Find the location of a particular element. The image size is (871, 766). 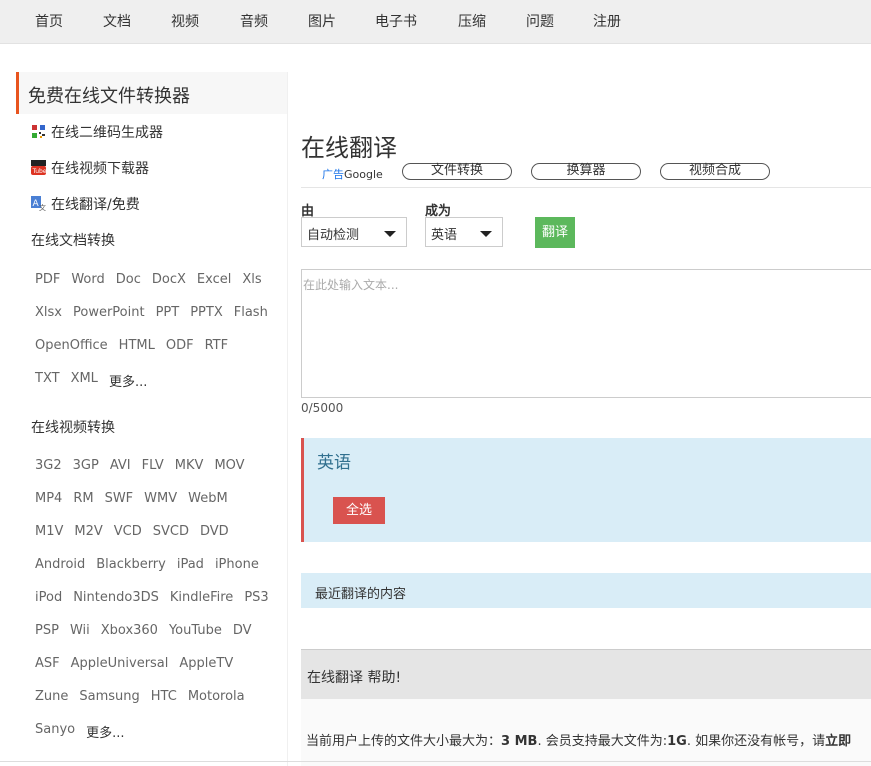

video-format-link: iPod is located at coordinates (48, 597).